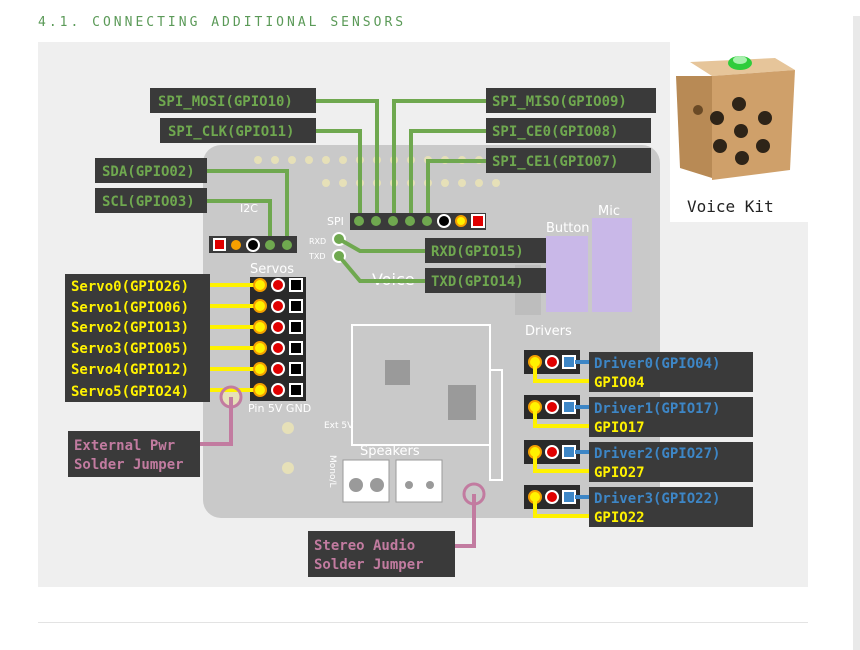 The height and width of the screenshot is (650, 860). What do you see at coordinates (548, 331) in the screenshot?
I see `drivers-board-label: Drivers` at bounding box center [548, 331].